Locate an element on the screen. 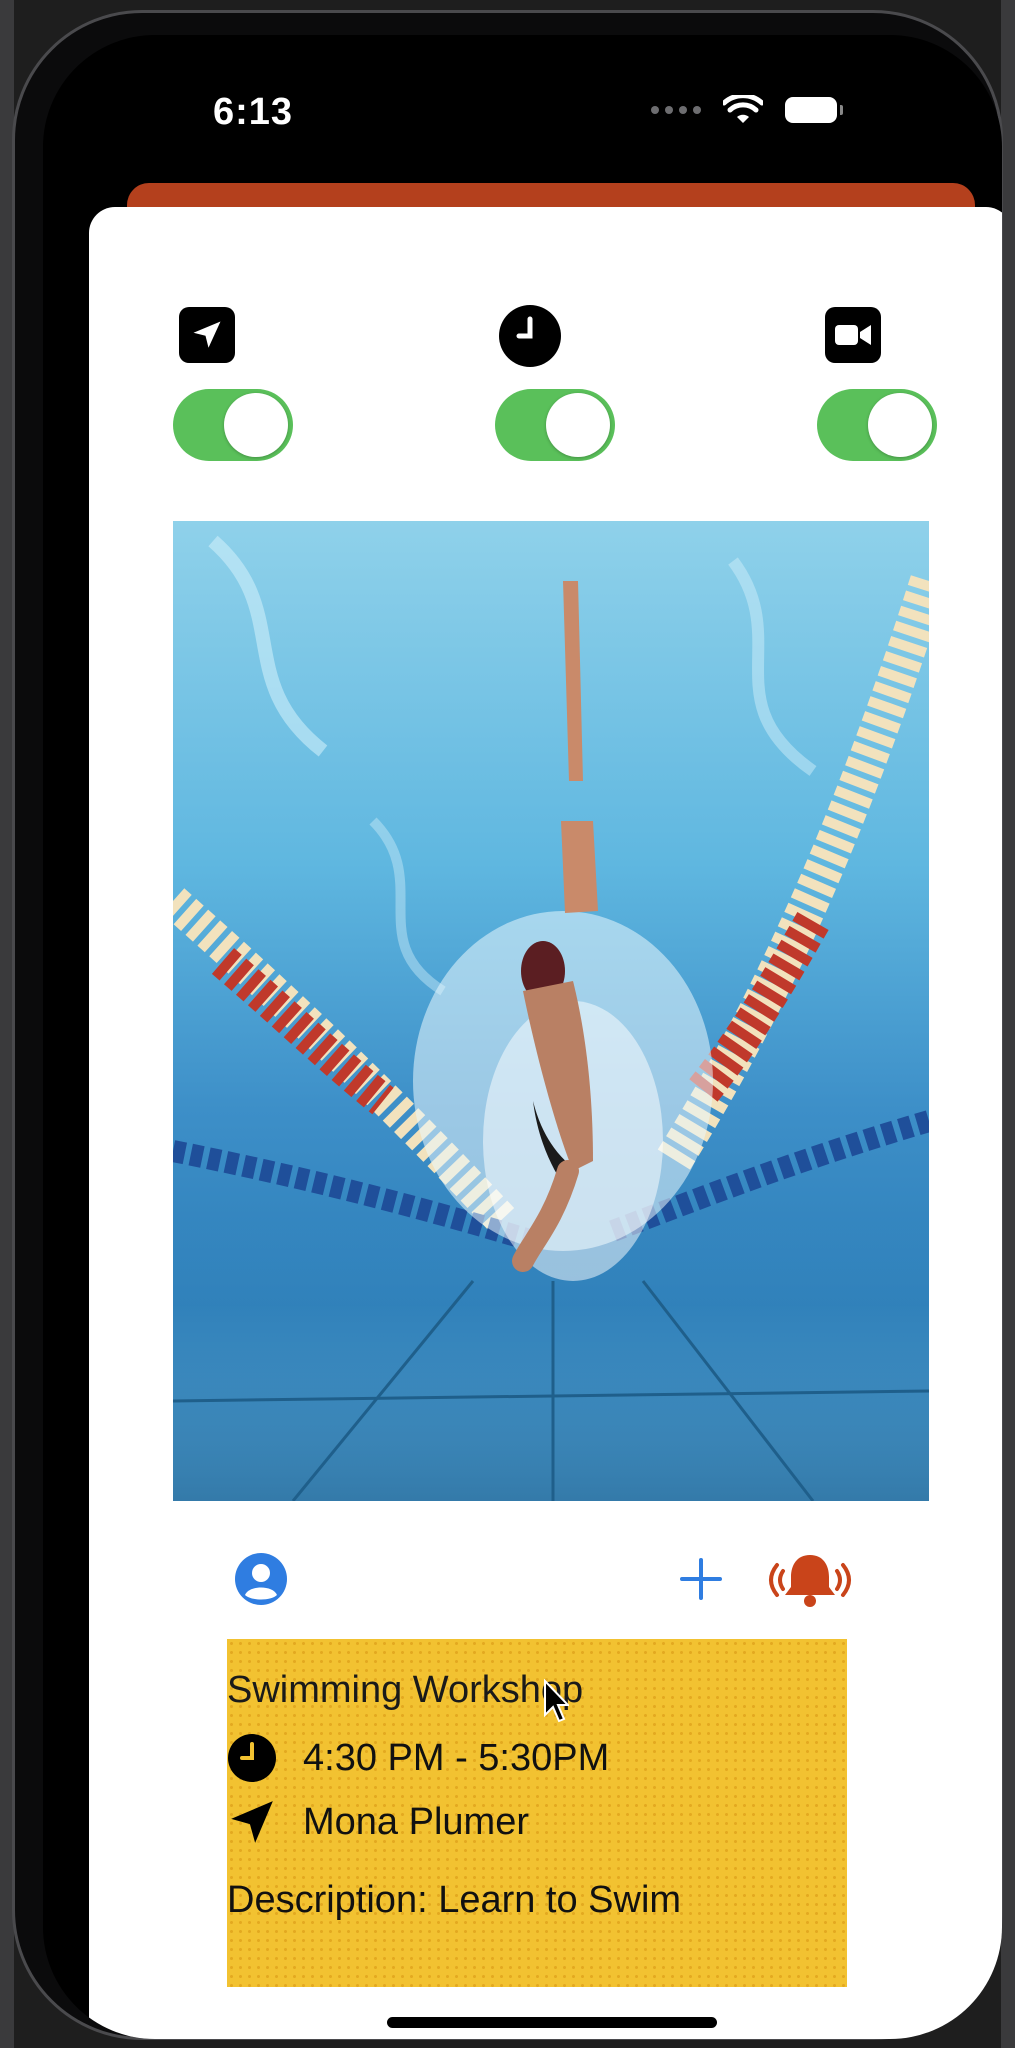 The height and width of the screenshot is (2048, 1015). time-toggle is located at coordinates (555, 425).